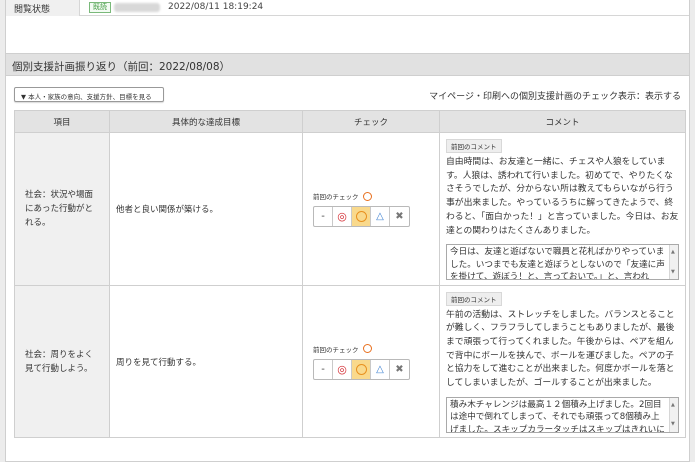 This screenshot has width=695, height=462. Describe the element at coordinates (206, 121) in the screenshot. I see `header-goal: 具体的な達成目標` at that location.